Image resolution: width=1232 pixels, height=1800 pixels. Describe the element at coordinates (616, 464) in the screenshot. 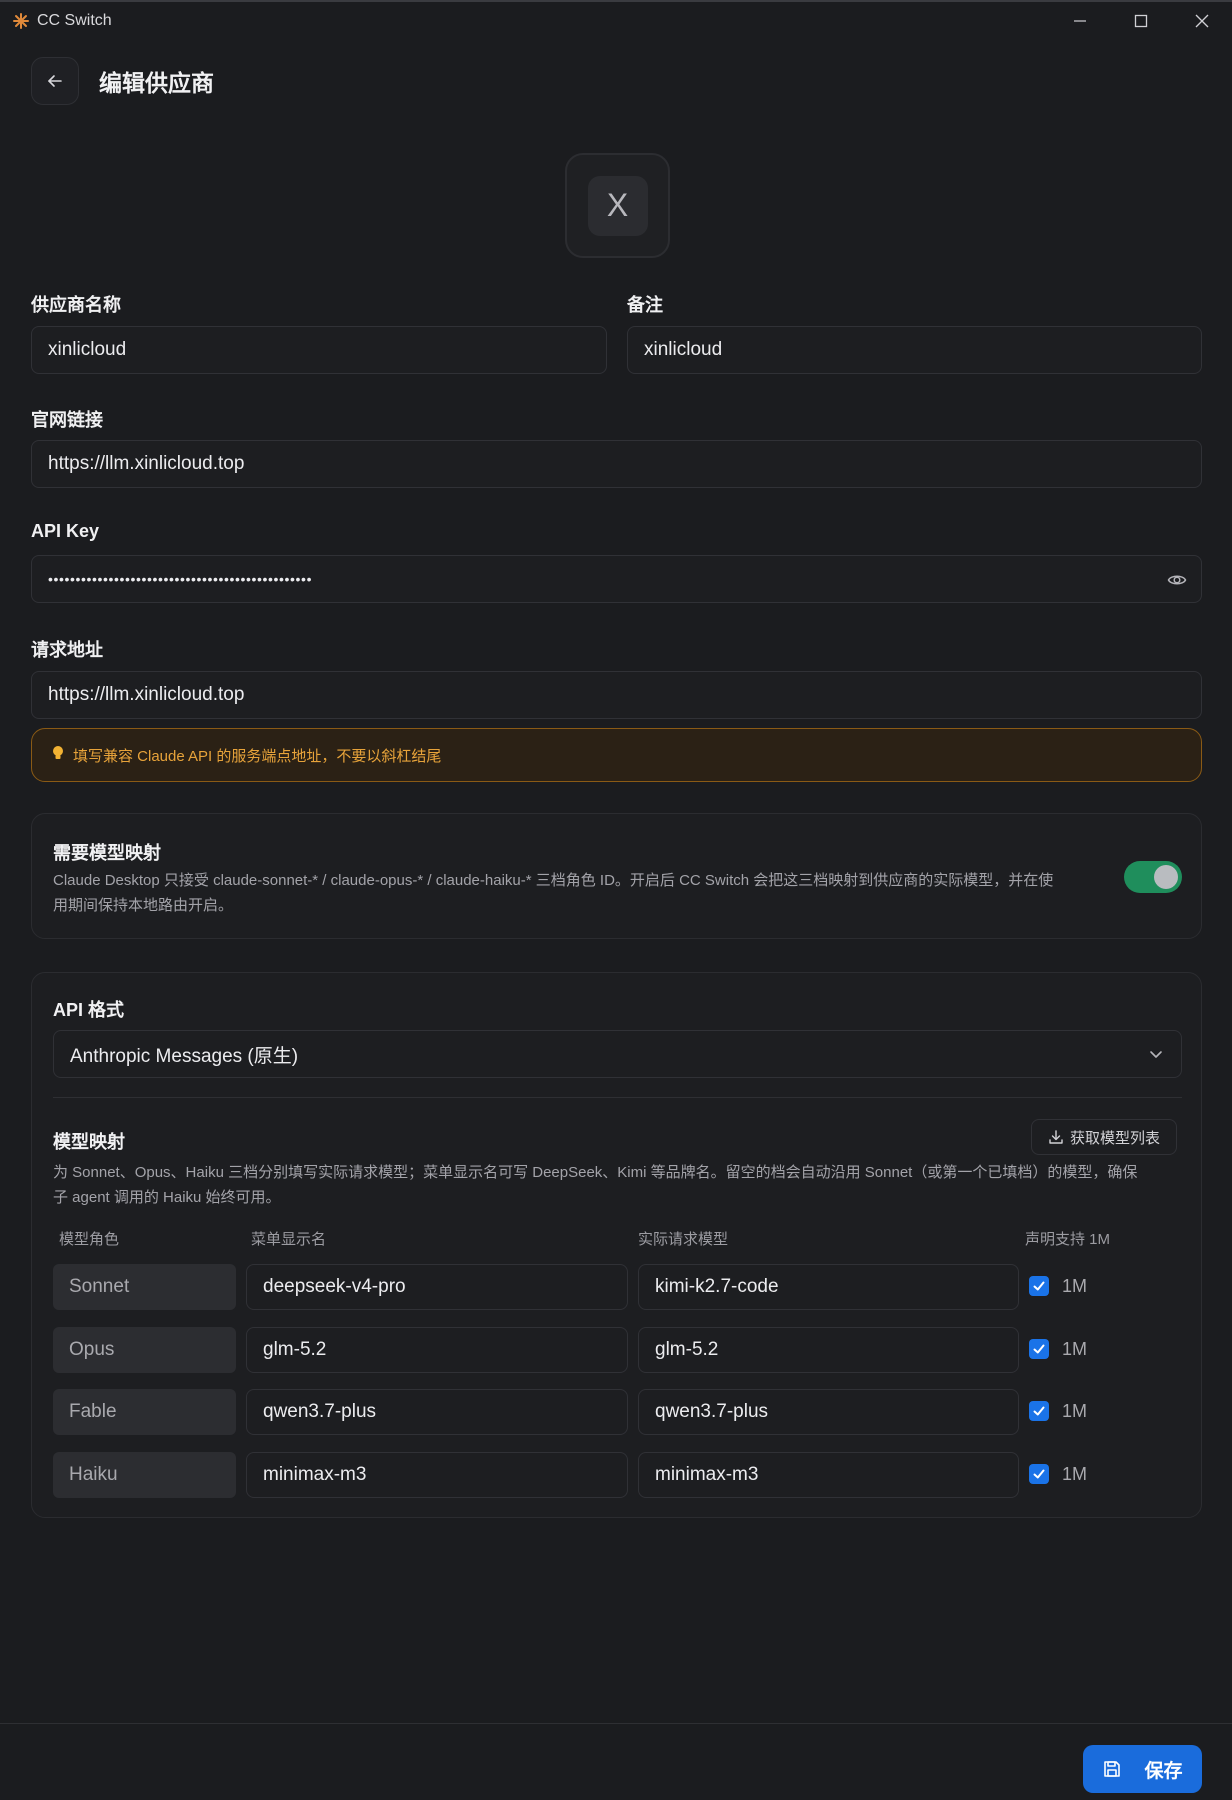

I see `website-input: https://llm.xinlicloud.top` at that location.